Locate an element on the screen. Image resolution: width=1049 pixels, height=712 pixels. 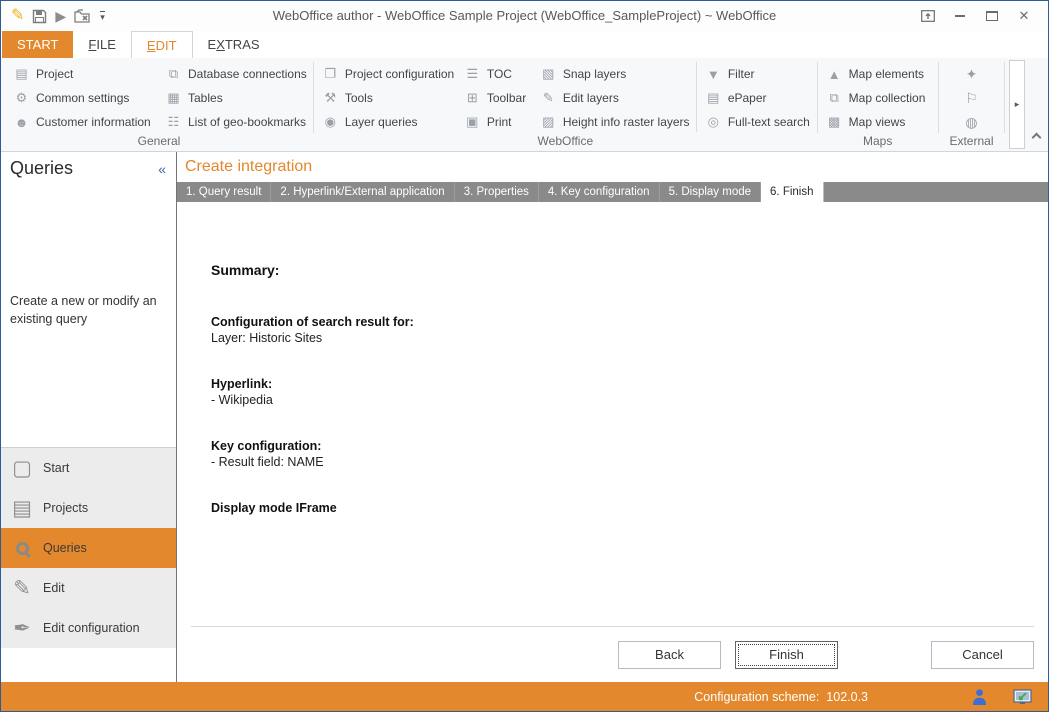
window-controls: ✕ is located at coordinates (980, 16).